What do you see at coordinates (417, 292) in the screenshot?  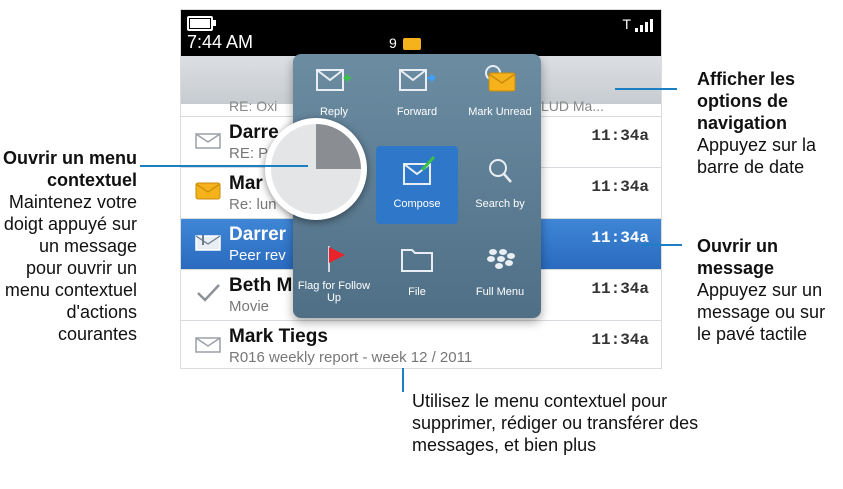 I see `menu-item-label: File` at bounding box center [417, 292].